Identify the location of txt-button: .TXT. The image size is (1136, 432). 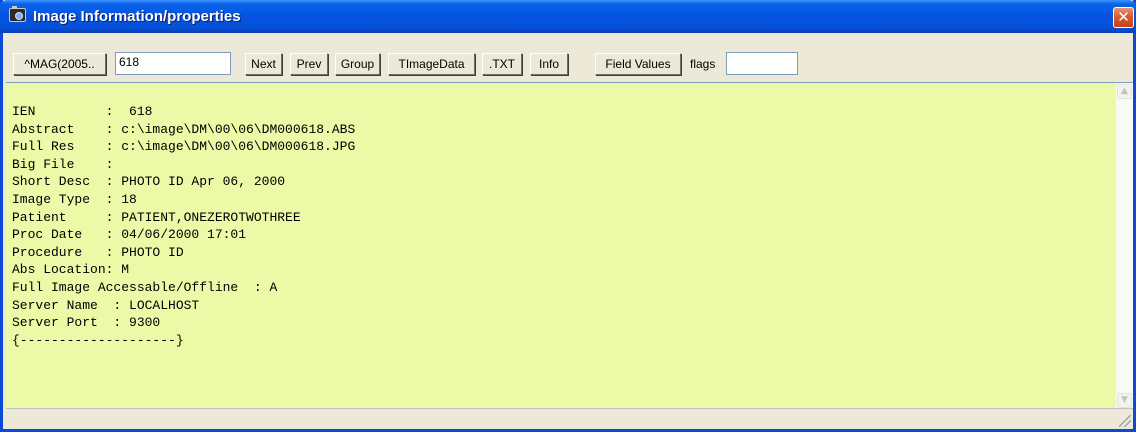
(502, 64).